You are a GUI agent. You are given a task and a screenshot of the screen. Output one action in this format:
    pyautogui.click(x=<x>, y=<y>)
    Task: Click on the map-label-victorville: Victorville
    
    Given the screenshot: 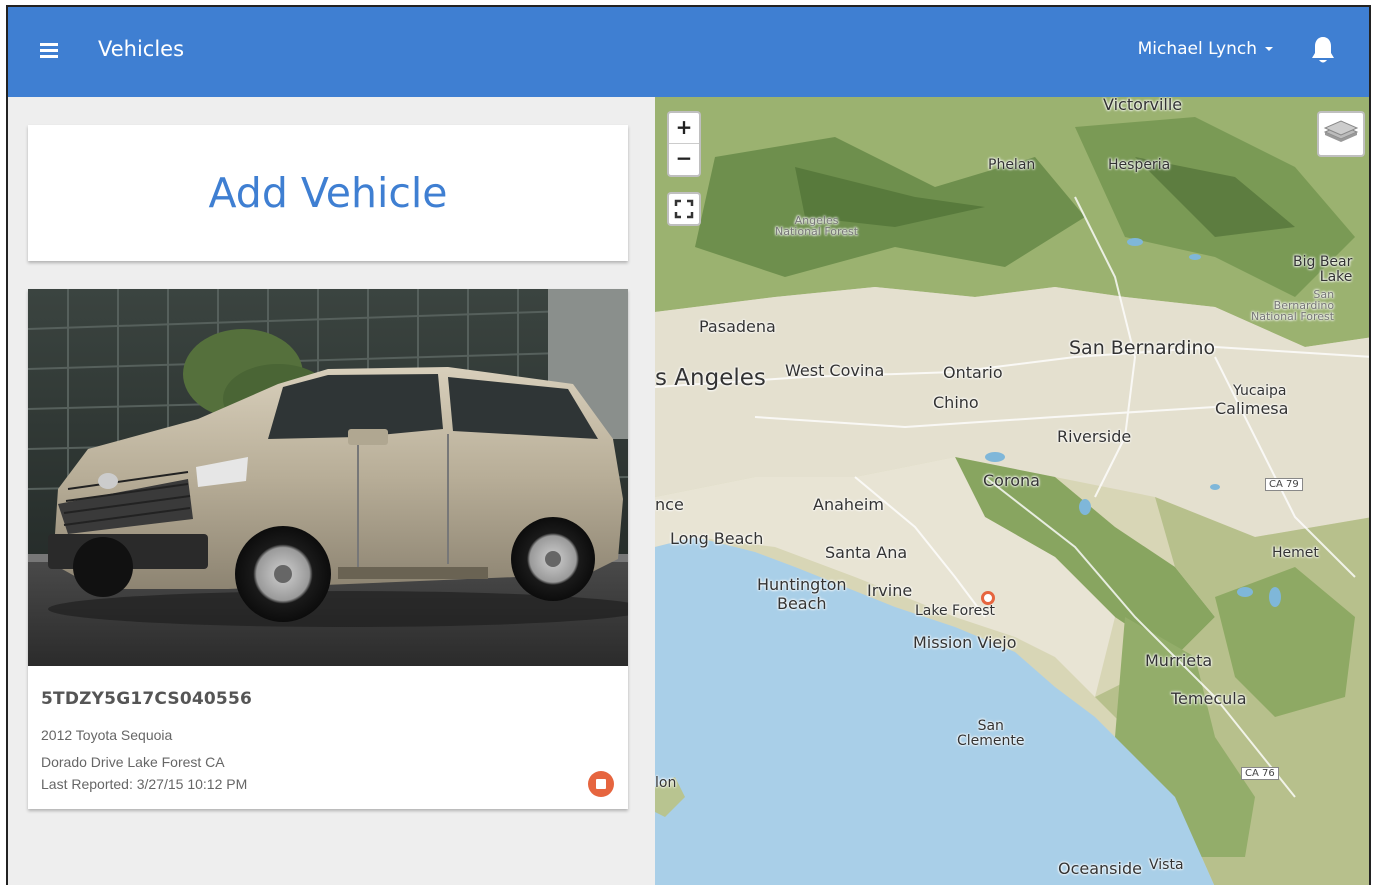 What is the action you would take?
    pyautogui.click(x=1143, y=105)
    